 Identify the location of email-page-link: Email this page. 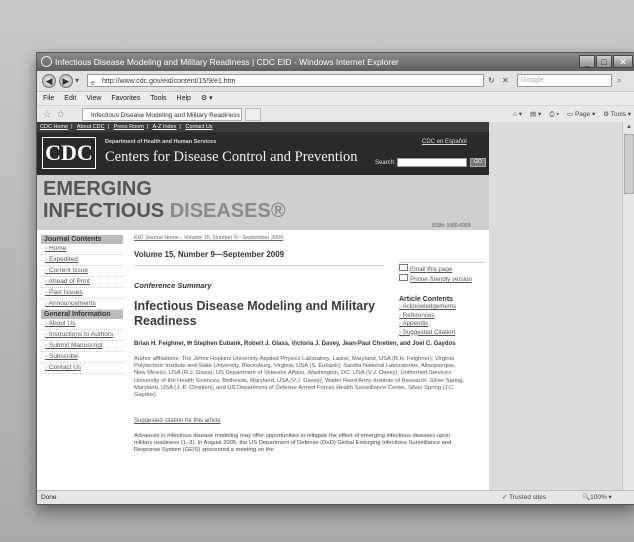
(442, 269).